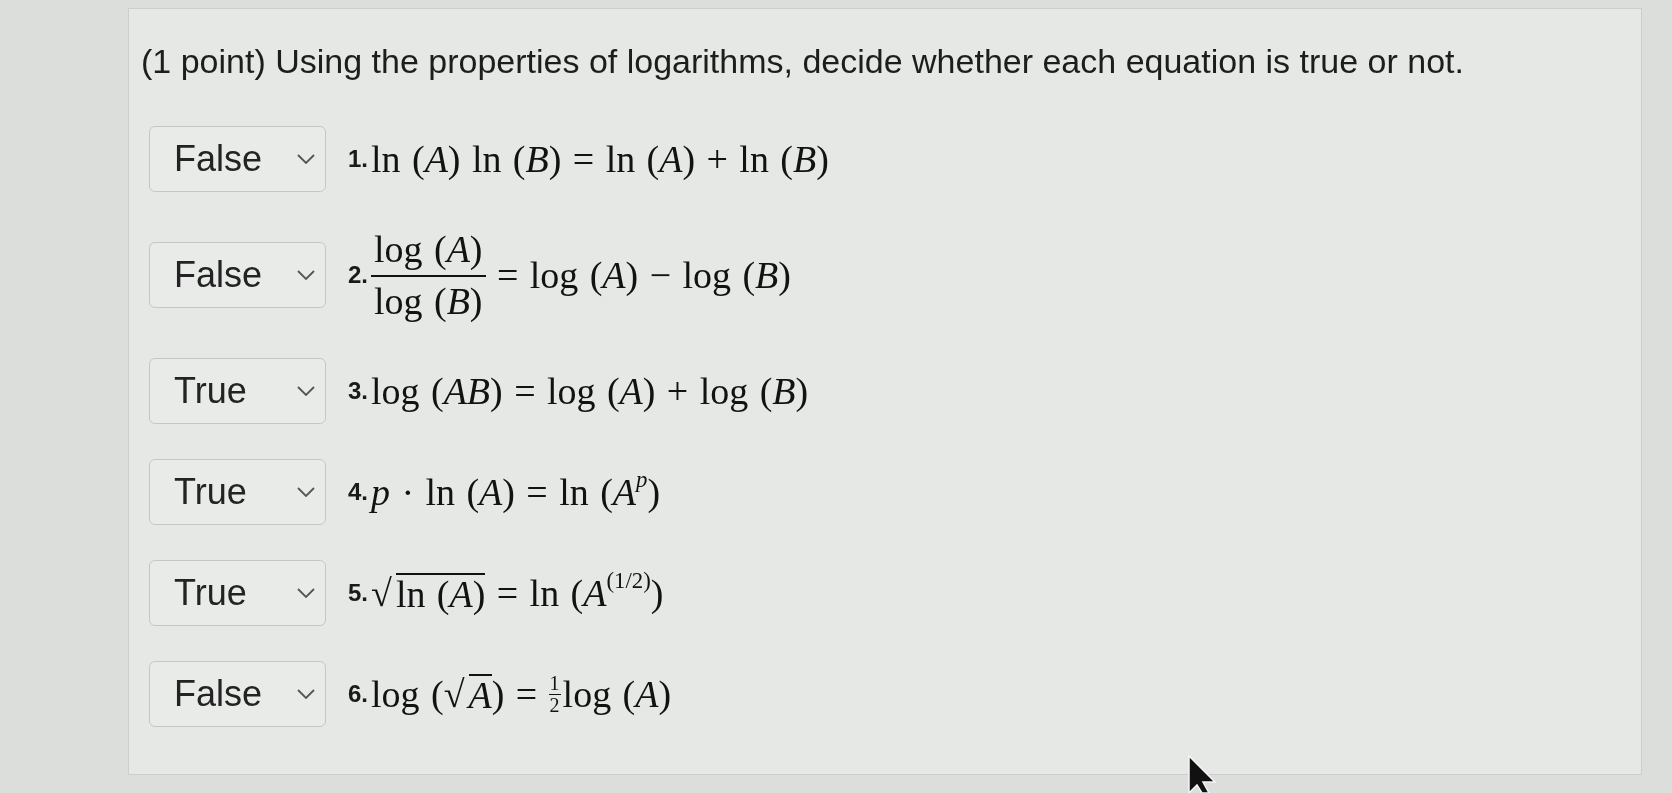 The image size is (1672, 793). I want to click on equation: √ln (A) = ln (A$^{(1/2)}$), so click(517, 593).